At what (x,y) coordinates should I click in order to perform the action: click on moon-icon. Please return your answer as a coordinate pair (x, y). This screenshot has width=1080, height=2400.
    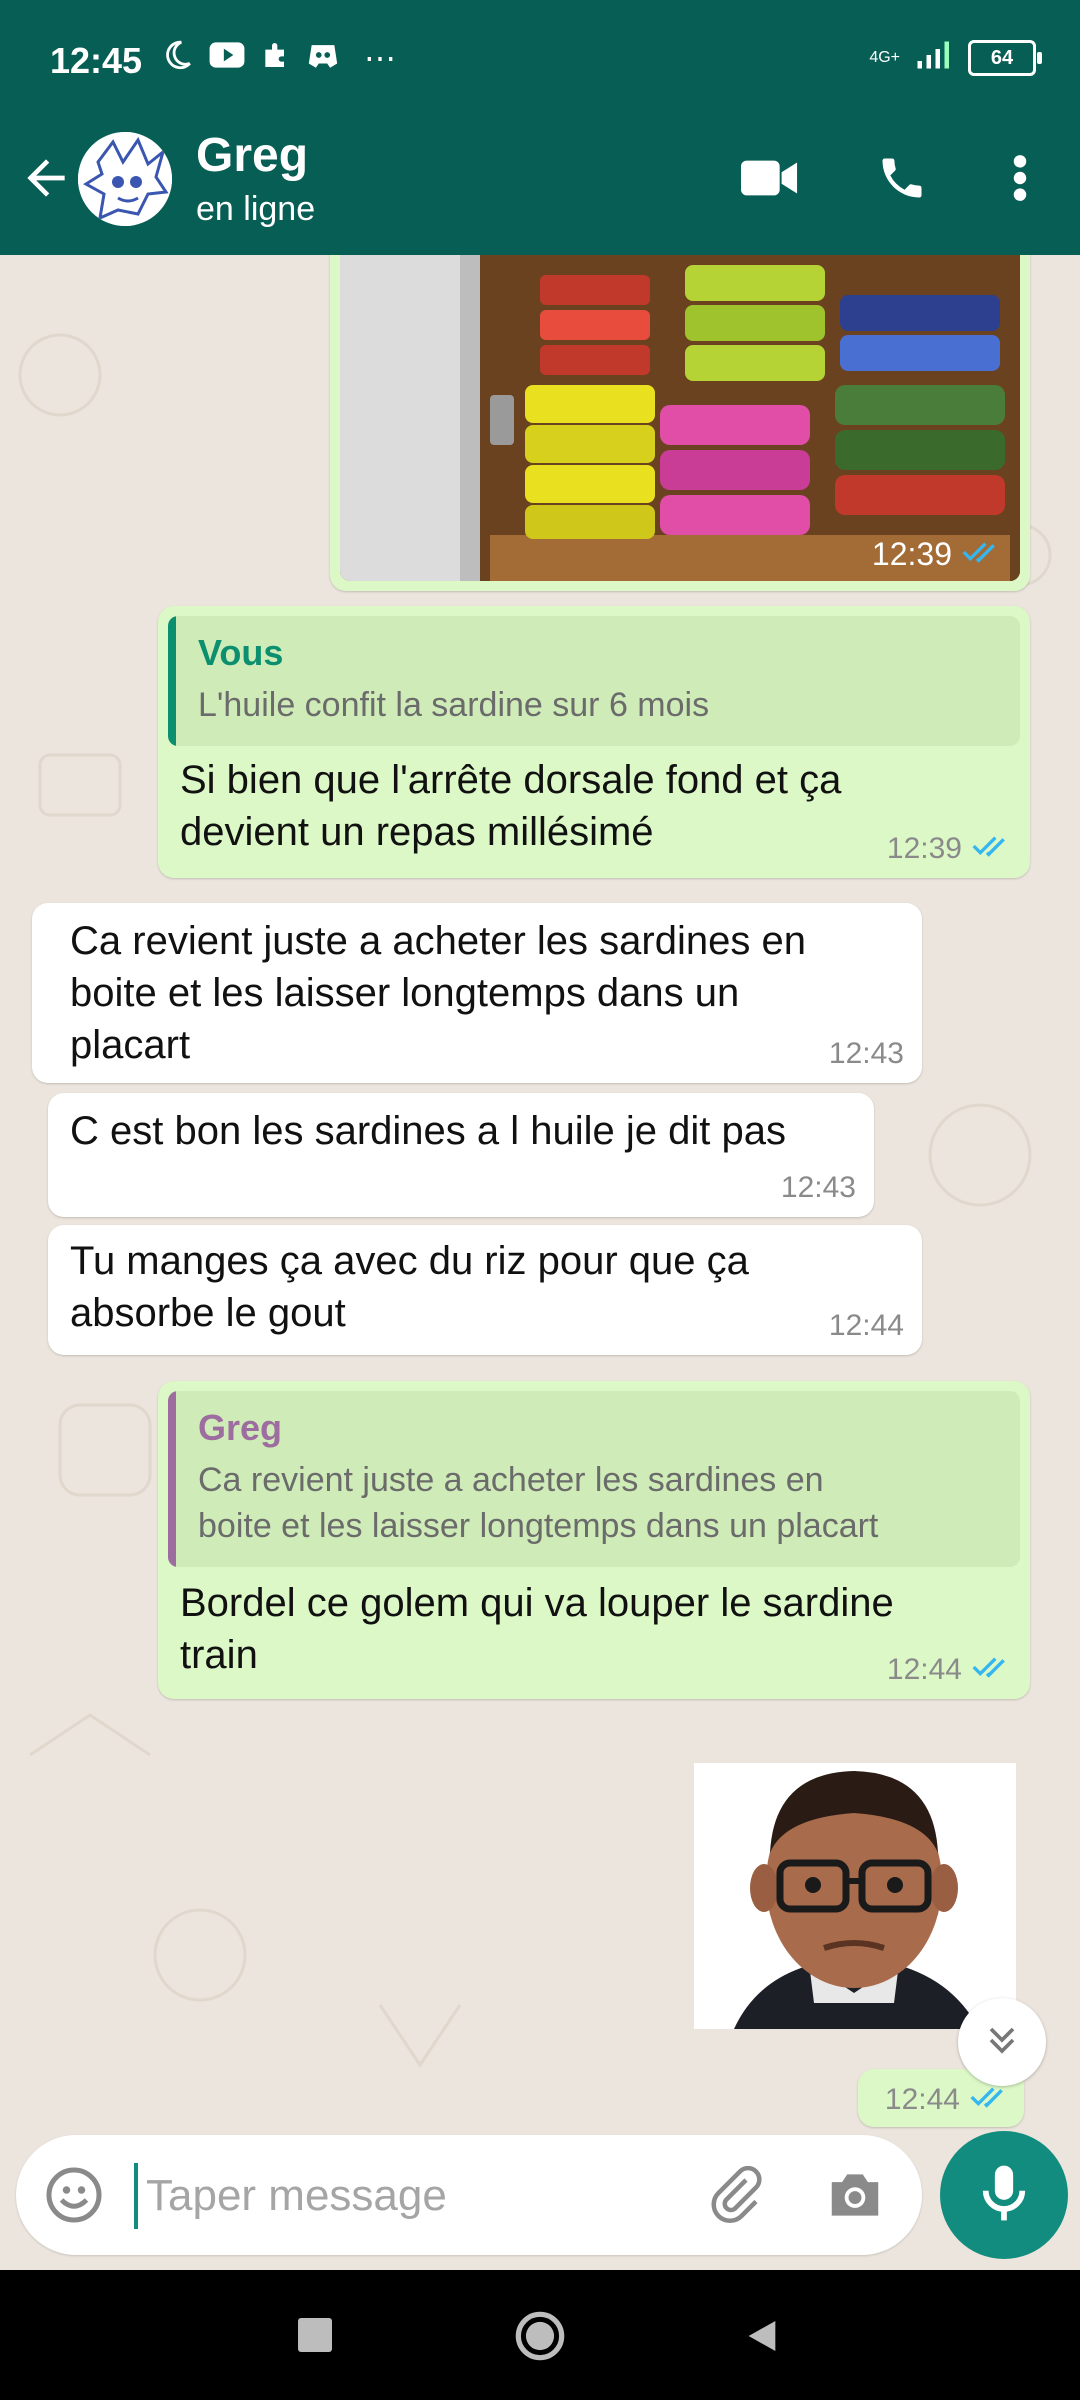
    Looking at the image, I should click on (177, 57).